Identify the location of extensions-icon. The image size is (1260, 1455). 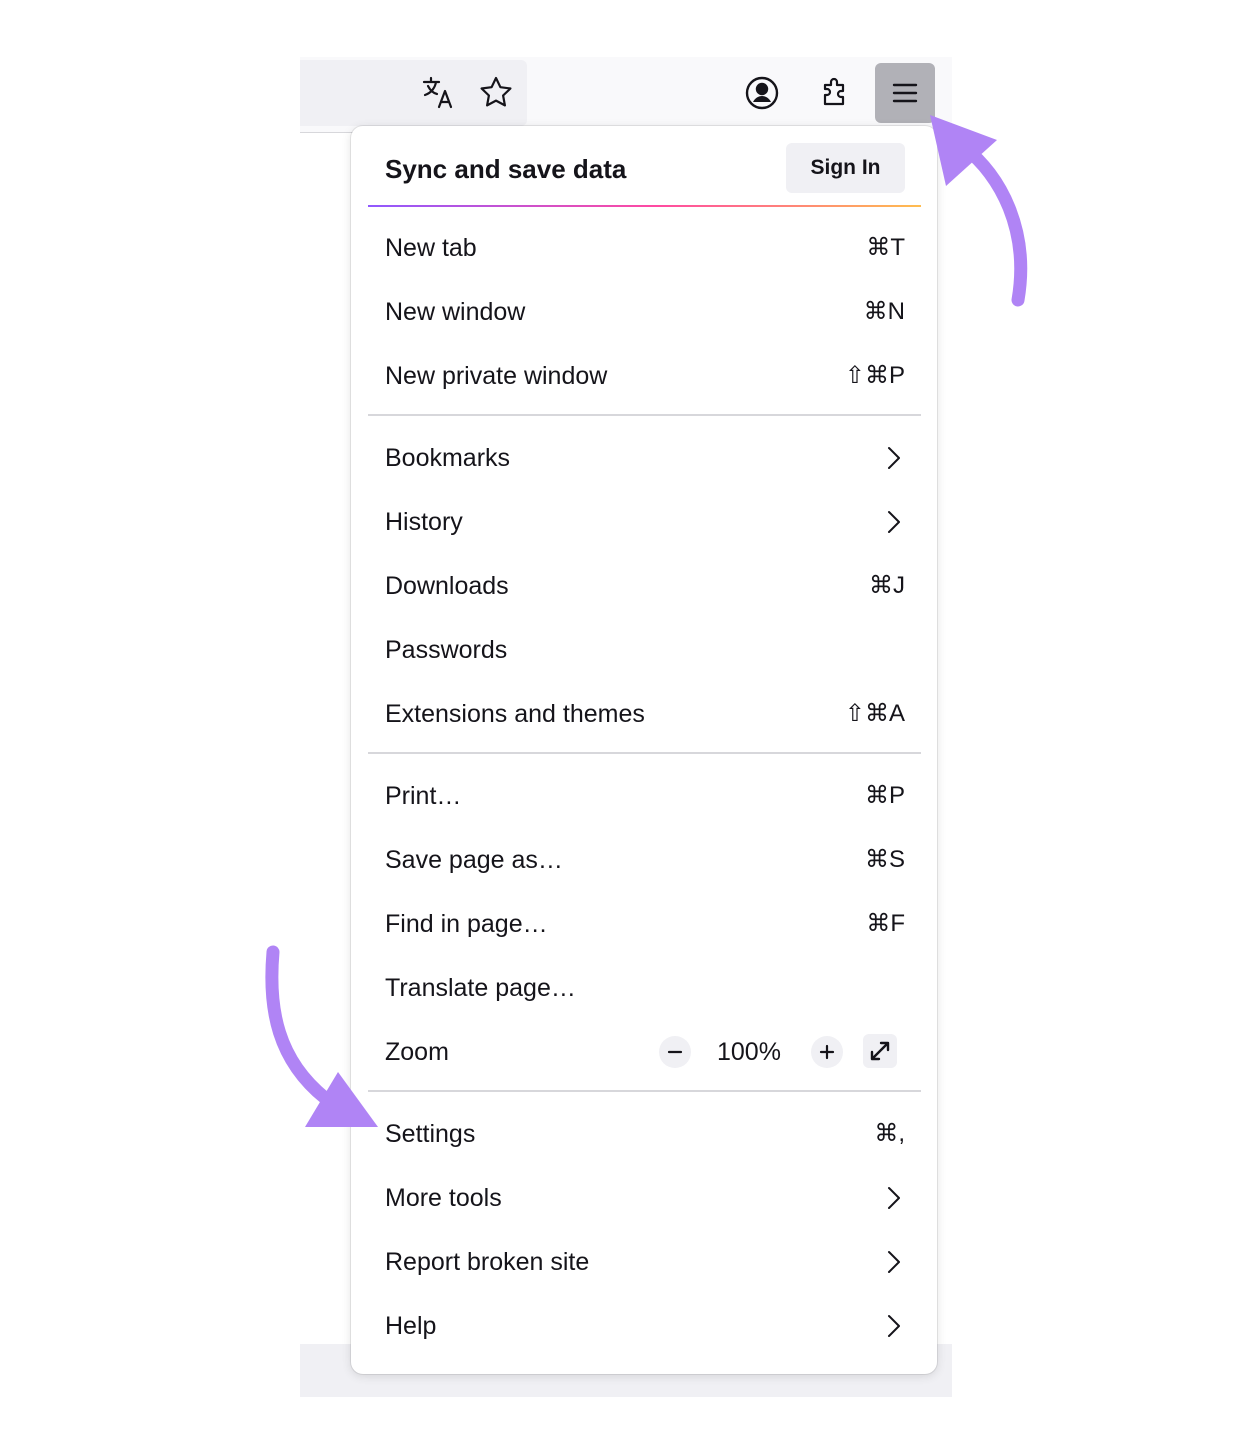
(835, 93).